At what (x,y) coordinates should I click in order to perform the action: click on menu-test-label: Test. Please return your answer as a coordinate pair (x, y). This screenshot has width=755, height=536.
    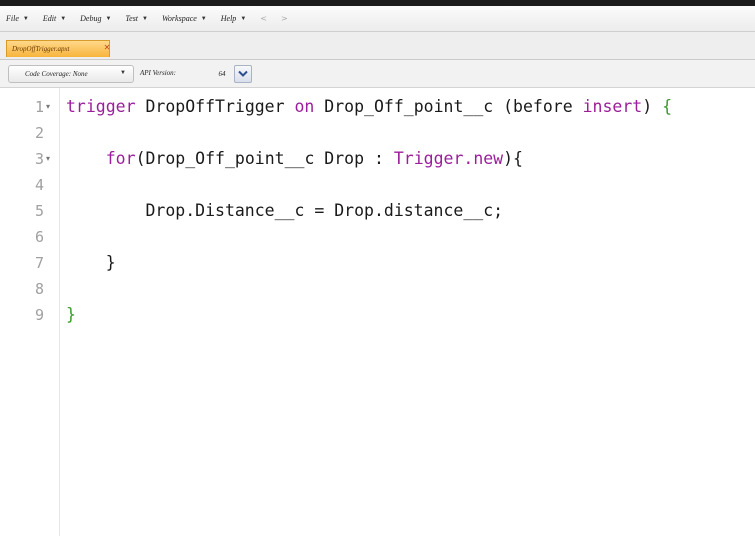
    Looking at the image, I should click on (132, 18).